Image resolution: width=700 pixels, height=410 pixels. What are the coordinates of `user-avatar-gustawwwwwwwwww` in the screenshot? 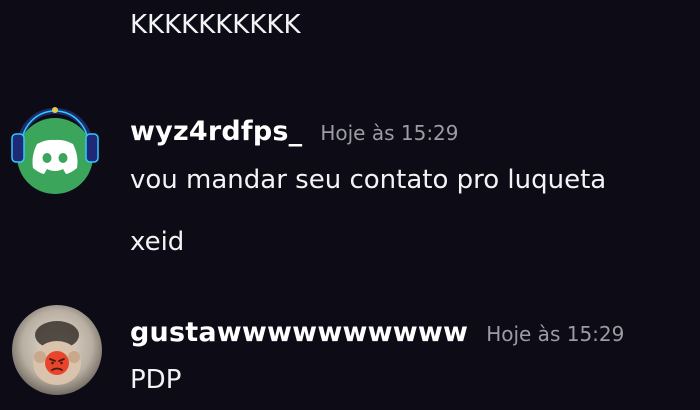 It's located at (57, 350).